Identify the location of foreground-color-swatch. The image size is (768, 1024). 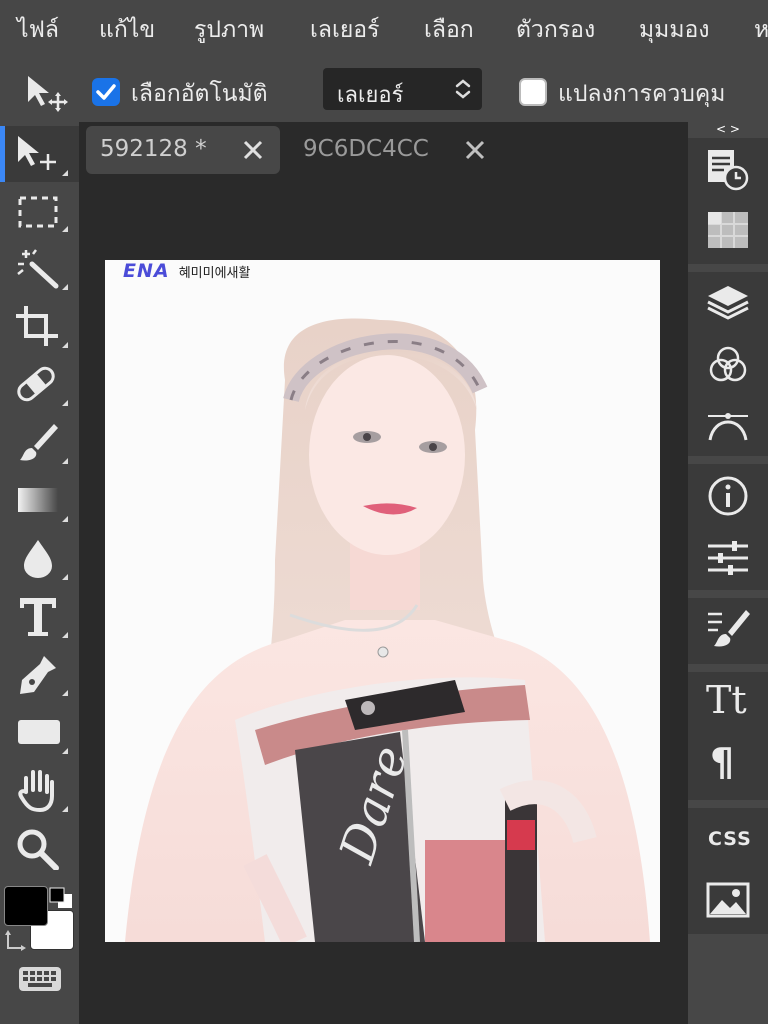
(26, 906).